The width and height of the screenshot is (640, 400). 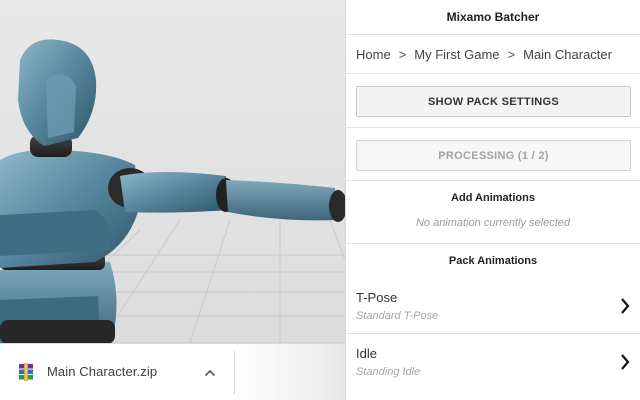 What do you see at coordinates (290, 372) in the screenshot?
I see `download-bar-fade` at bounding box center [290, 372].